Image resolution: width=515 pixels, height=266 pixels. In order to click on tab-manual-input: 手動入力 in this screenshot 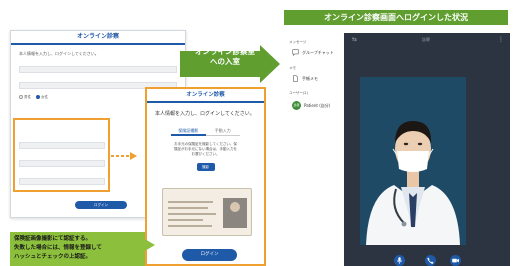, I will do `click(222, 131)`.